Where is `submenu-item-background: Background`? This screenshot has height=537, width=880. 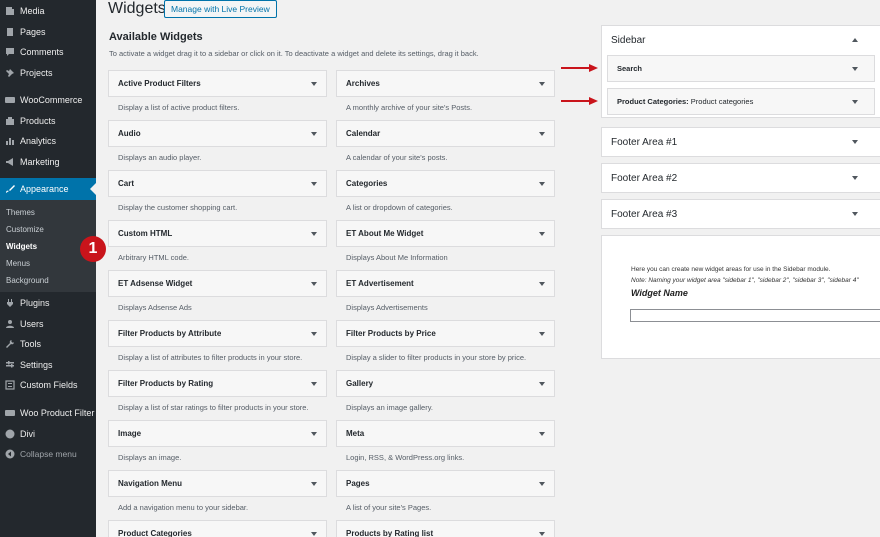 submenu-item-background: Background is located at coordinates (27, 280).